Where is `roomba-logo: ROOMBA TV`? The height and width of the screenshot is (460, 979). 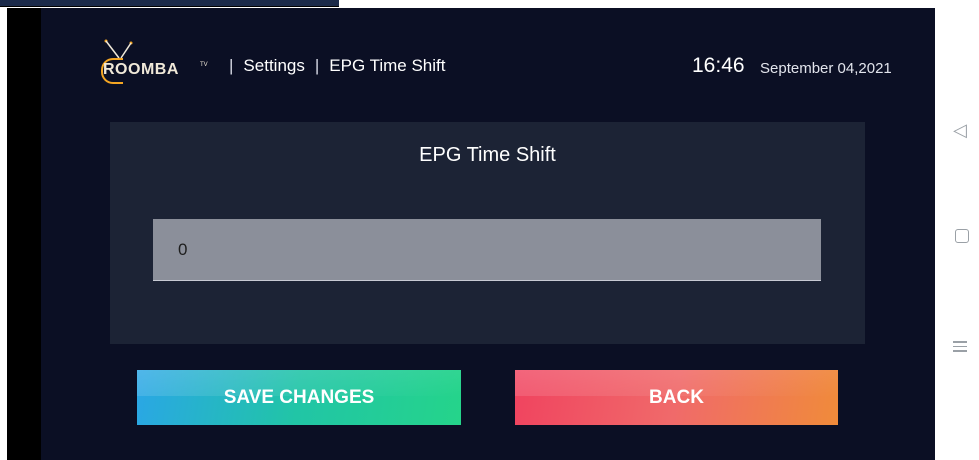
roomba-logo: ROOMBA TV is located at coordinates (154, 63).